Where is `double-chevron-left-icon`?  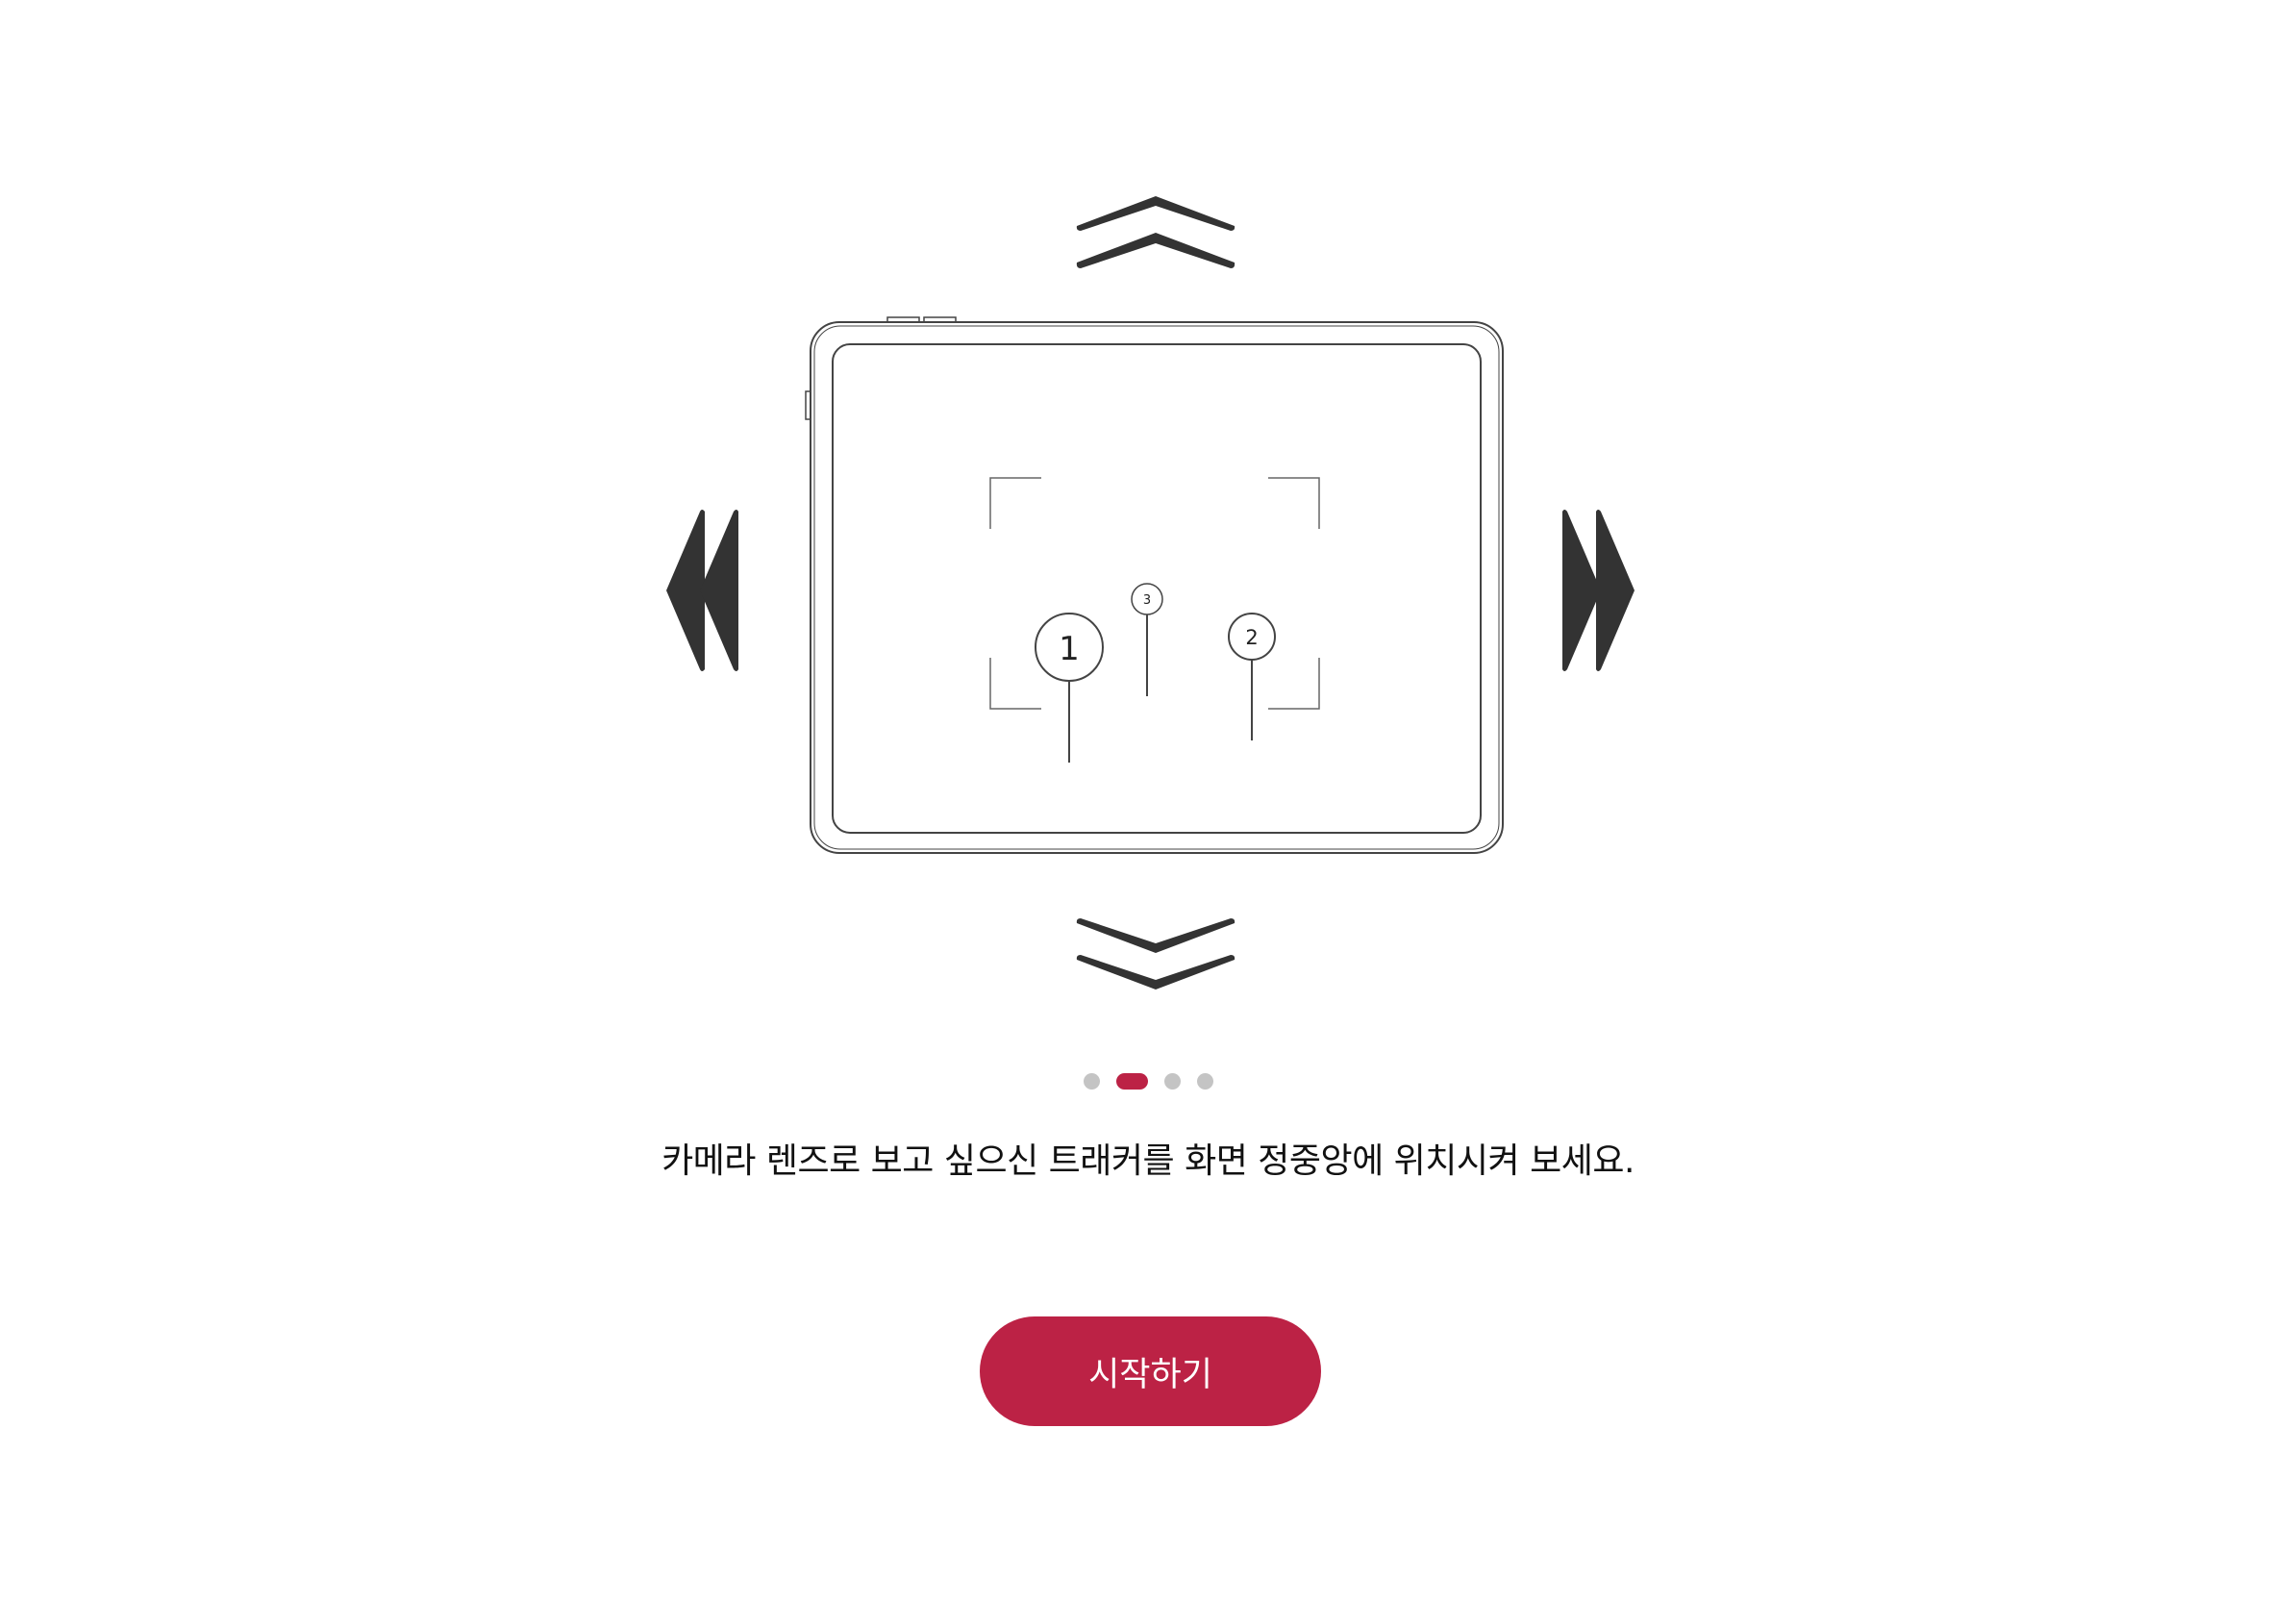 double-chevron-left-icon is located at coordinates (702, 590).